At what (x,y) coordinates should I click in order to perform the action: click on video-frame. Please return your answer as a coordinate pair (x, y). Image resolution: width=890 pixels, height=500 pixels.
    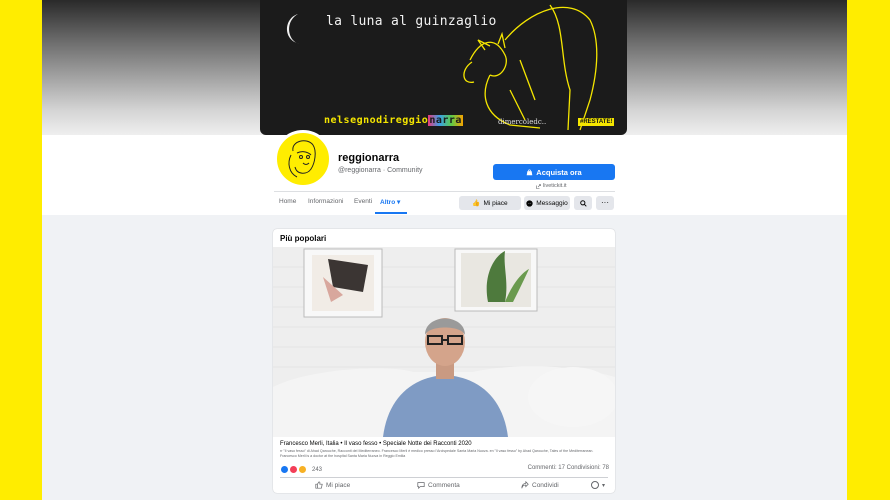
    Looking at the image, I should click on (444, 342).